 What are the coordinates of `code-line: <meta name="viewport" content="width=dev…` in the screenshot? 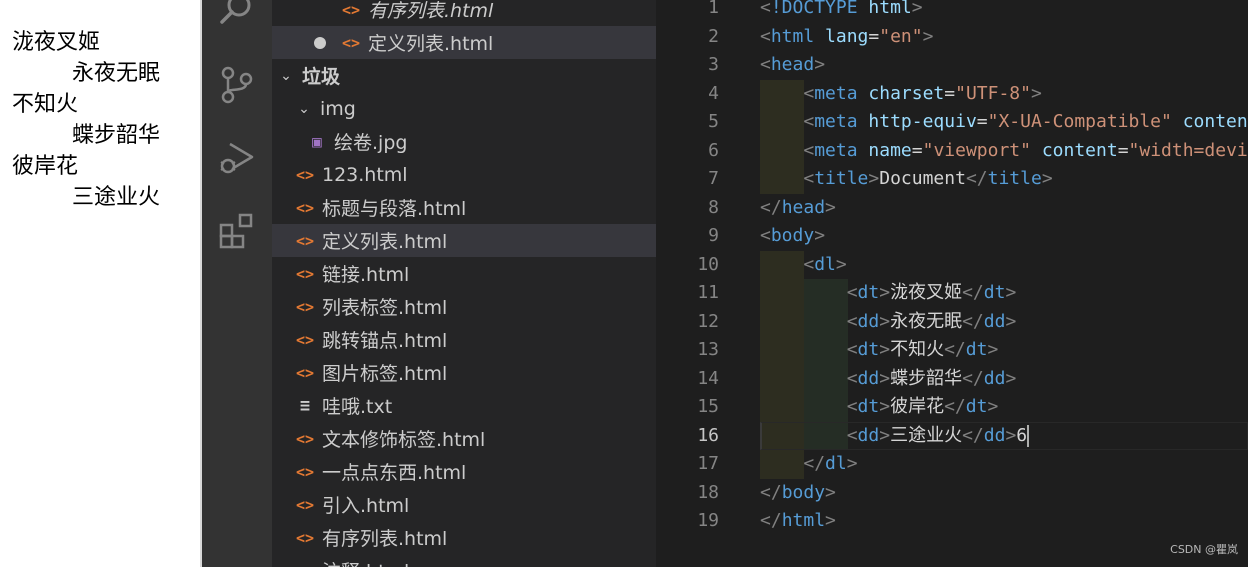 It's located at (1004, 151).